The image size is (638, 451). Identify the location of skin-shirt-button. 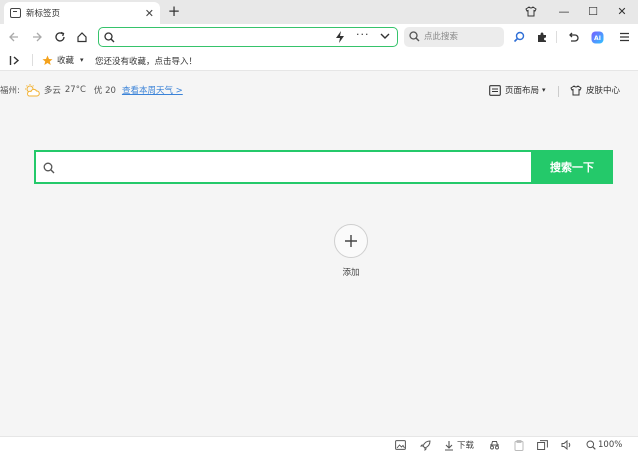
(531, 11).